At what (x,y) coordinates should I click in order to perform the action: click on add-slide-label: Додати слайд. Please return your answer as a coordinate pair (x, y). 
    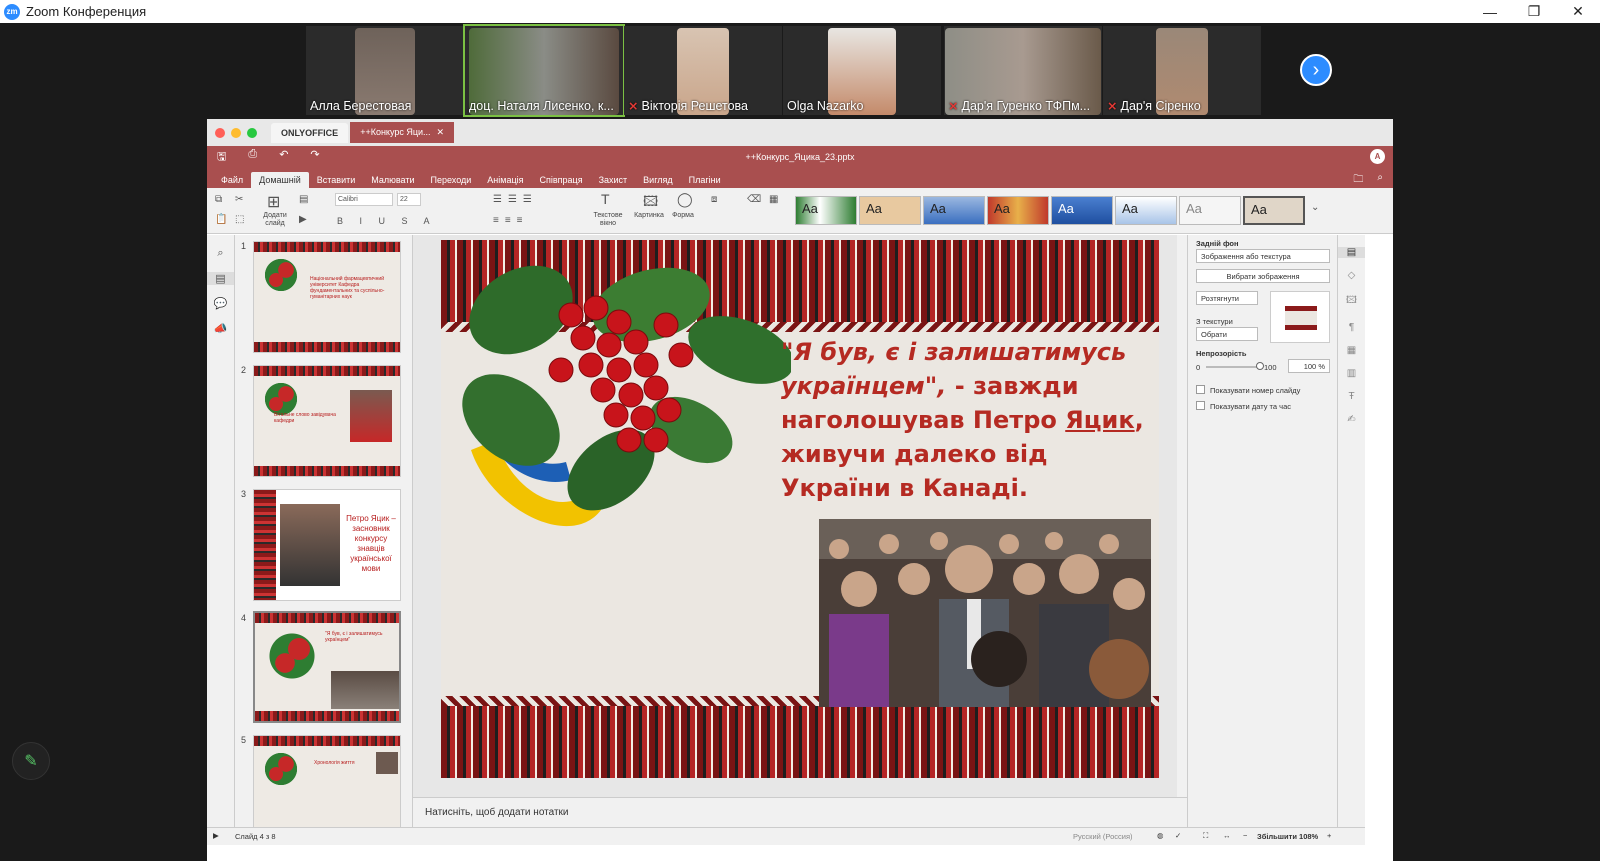
    Looking at the image, I should click on (275, 220).